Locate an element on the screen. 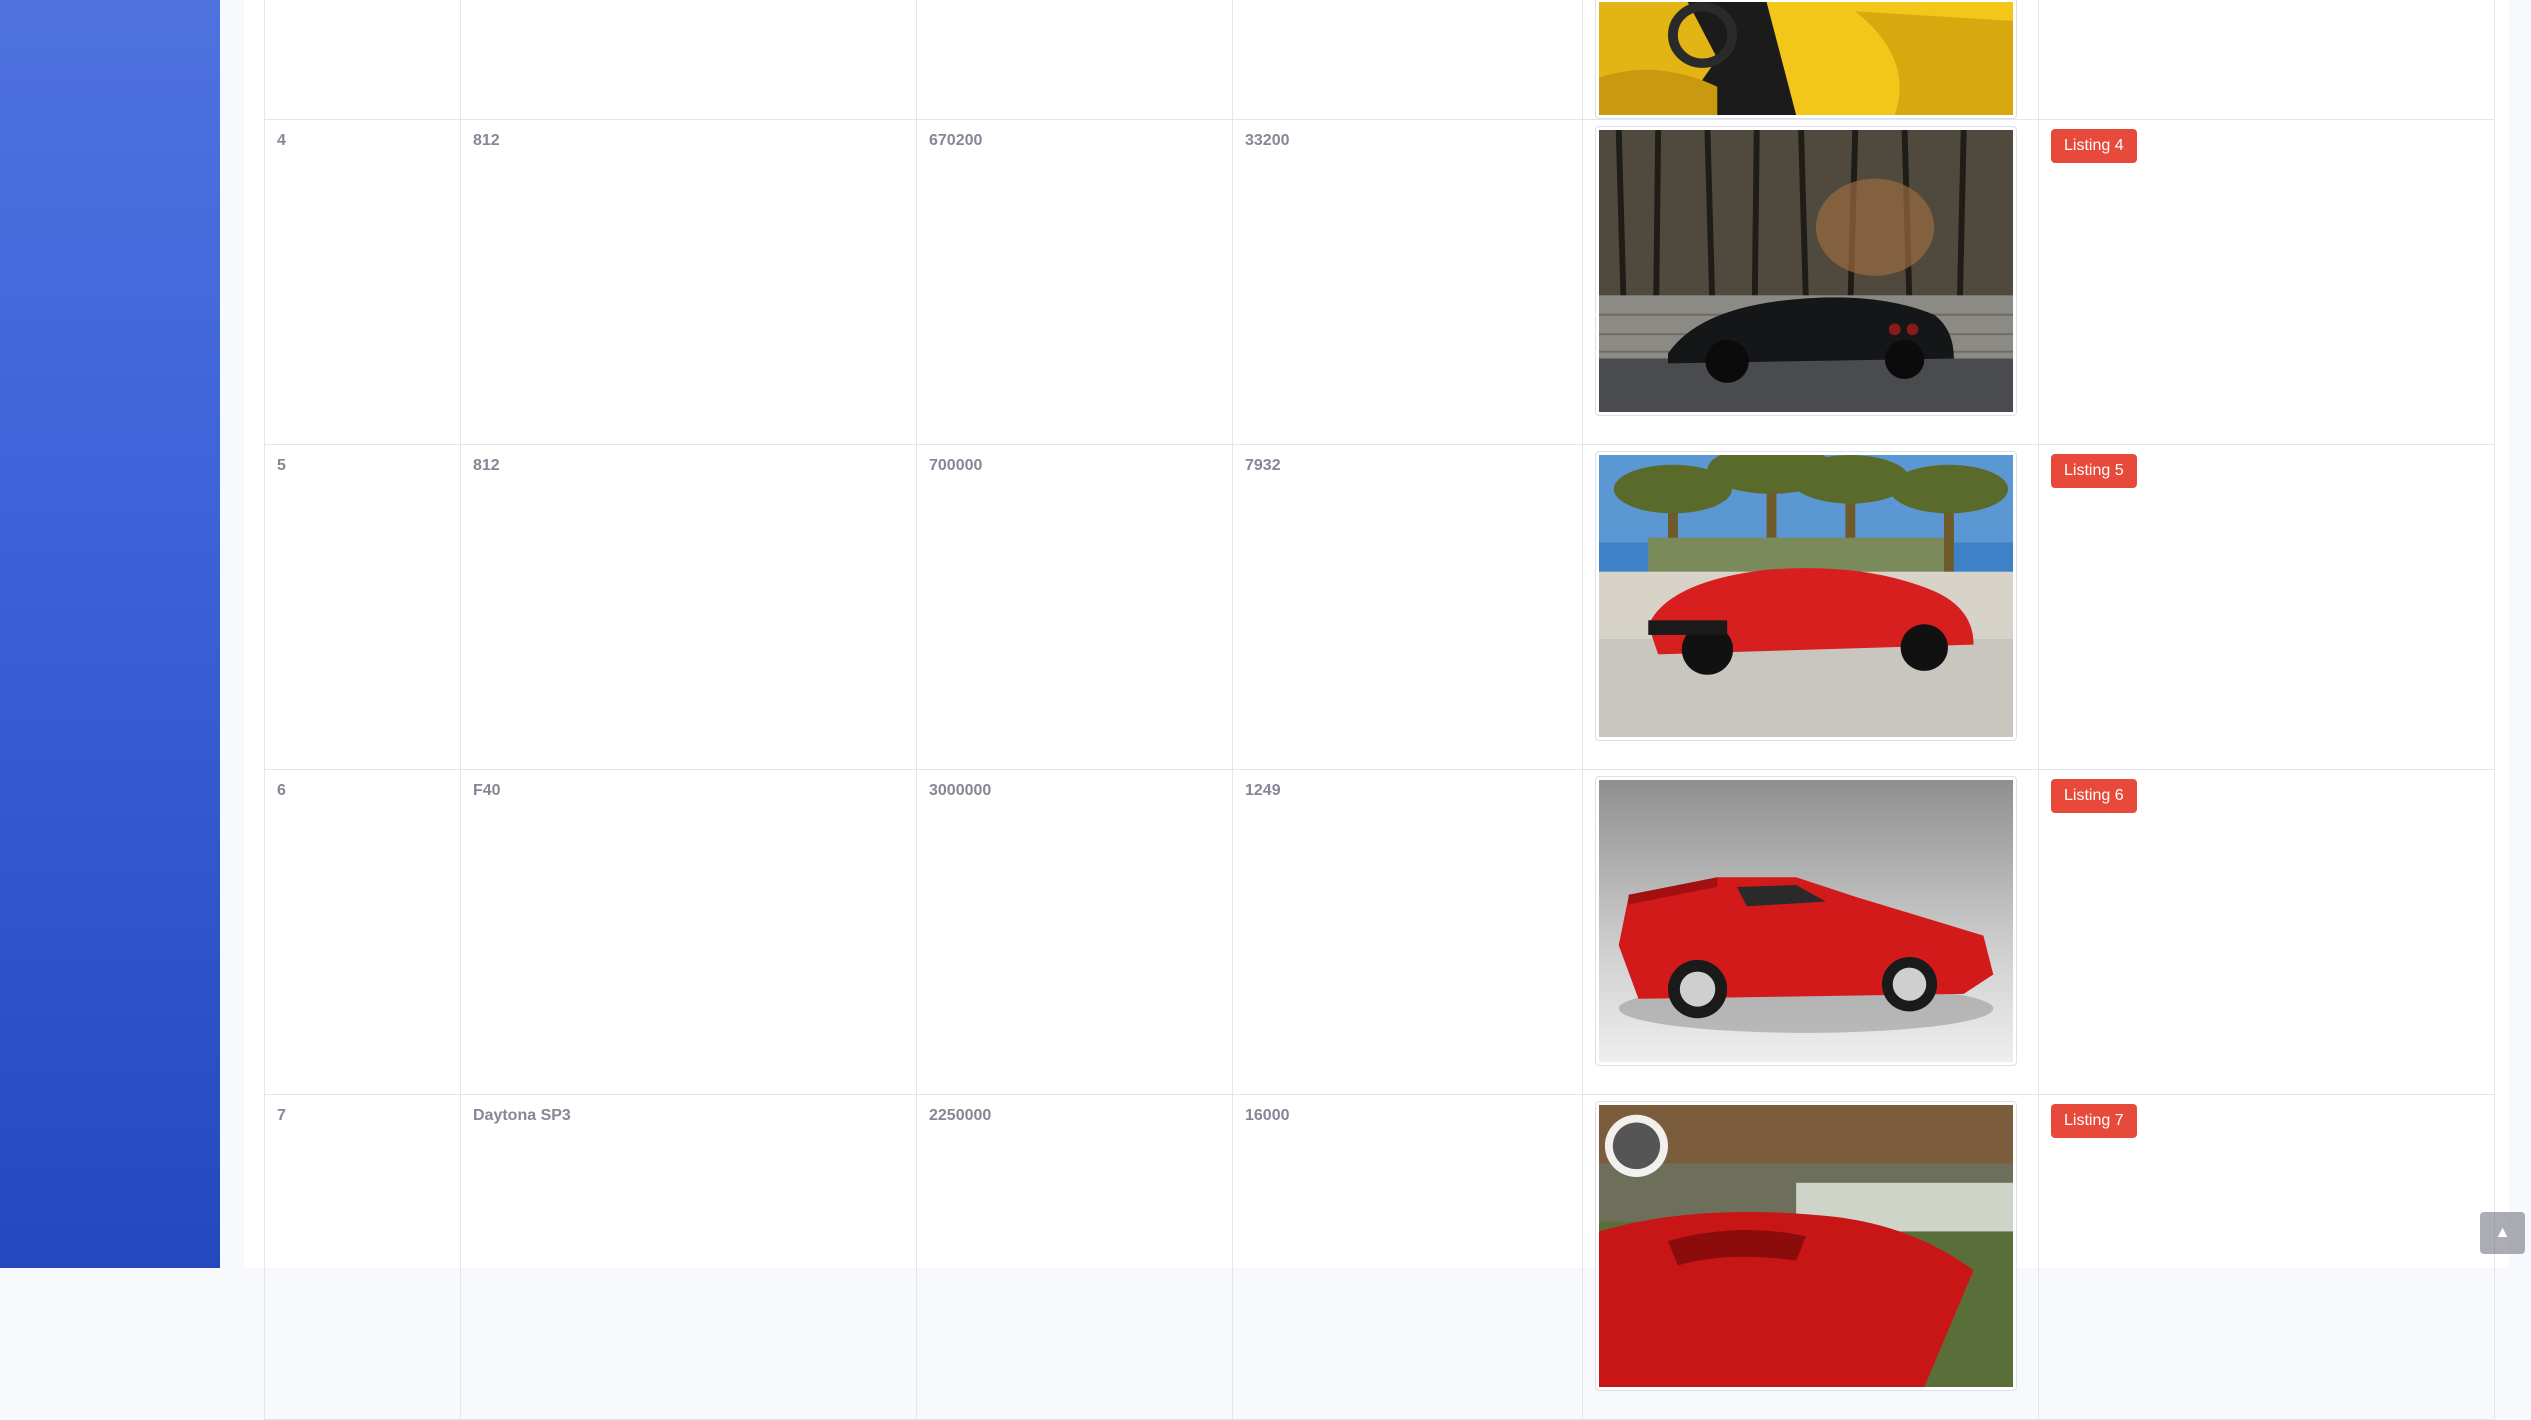 This screenshot has width=2531, height=1420. cell-price: 670200 is located at coordinates (1074, 282).